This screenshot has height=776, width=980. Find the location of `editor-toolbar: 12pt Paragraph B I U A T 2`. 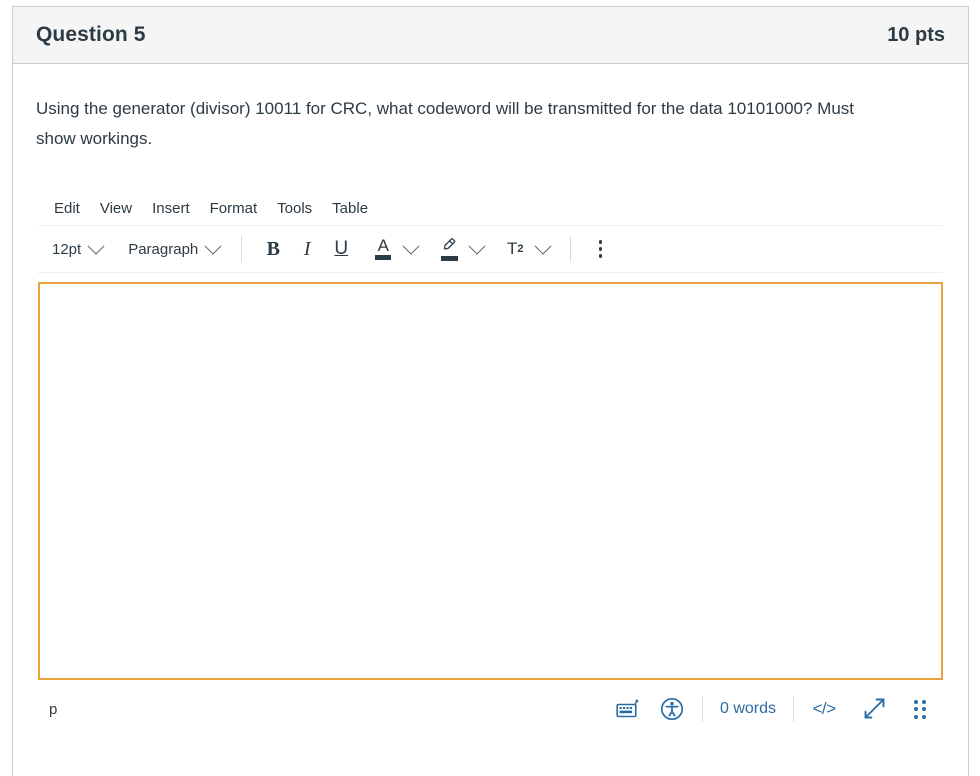

editor-toolbar: 12pt Paragraph B I U A T 2 is located at coordinates (490, 249).